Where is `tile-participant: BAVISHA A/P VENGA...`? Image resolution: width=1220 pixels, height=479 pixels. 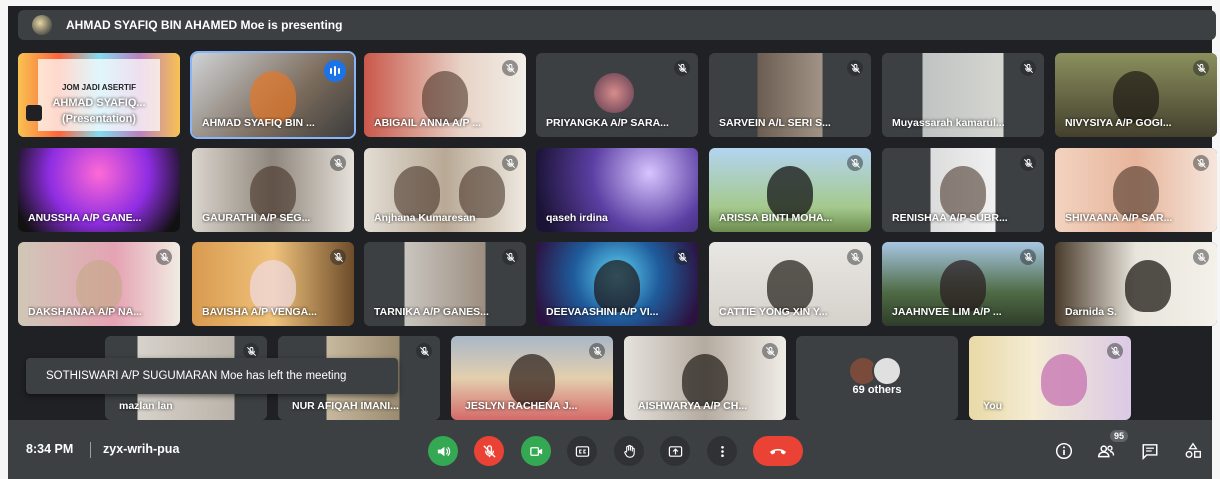
tile-participant: BAVISHA A/P VENGA... is located at coordinates (273, 284).